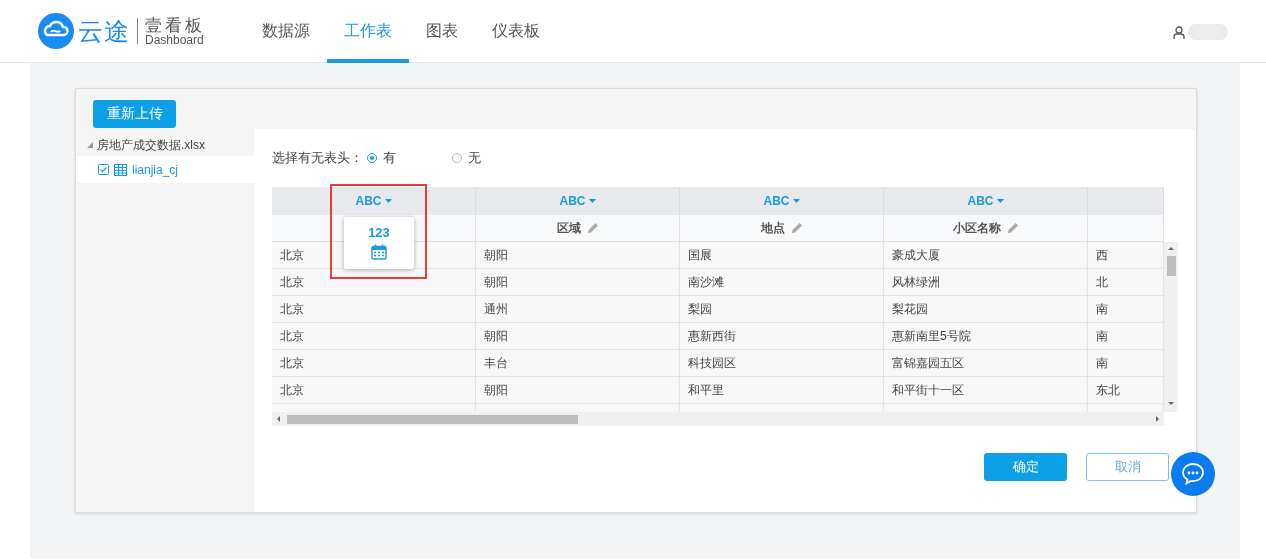  I want to click on nav-tab: 图表, so click(442, 31).